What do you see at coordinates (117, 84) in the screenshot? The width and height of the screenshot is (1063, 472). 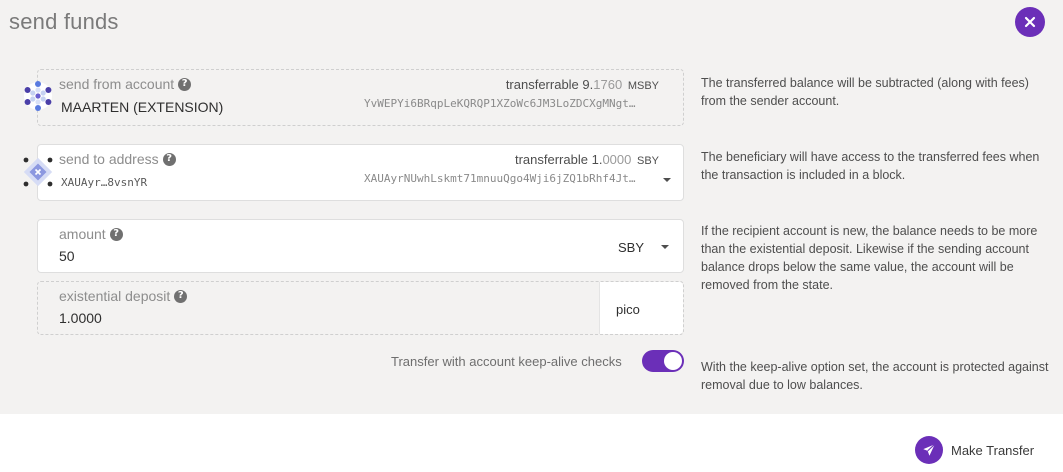 I see `send-from-label: send from account` at bounding box center [117, 84].